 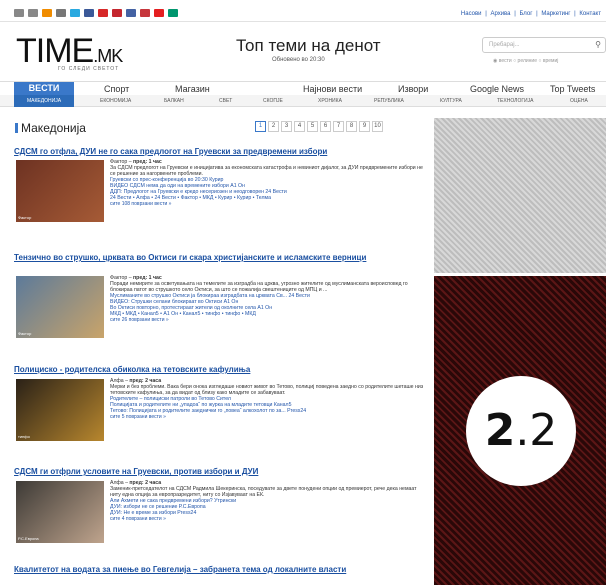 I want to click on version-minor: .2, so click(x=536, y=430).